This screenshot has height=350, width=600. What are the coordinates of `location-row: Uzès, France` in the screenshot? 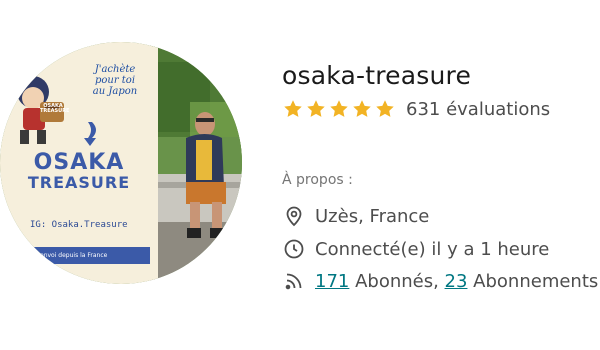 It's located at (355, 216).